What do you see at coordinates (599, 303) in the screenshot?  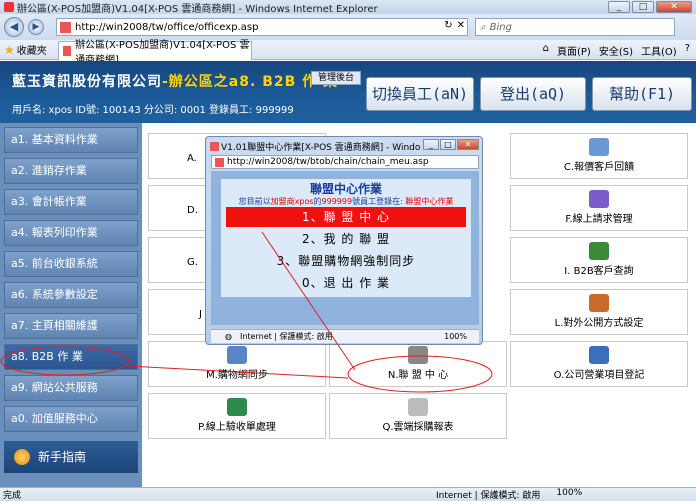 I see `public-settings-icon` at bounding box center [599, 303].